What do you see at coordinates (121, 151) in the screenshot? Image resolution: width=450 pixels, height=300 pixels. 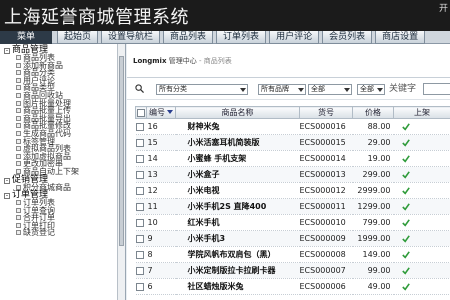 I see `sidebar-scrollbar-thumb` at bounding box center [121, 151].